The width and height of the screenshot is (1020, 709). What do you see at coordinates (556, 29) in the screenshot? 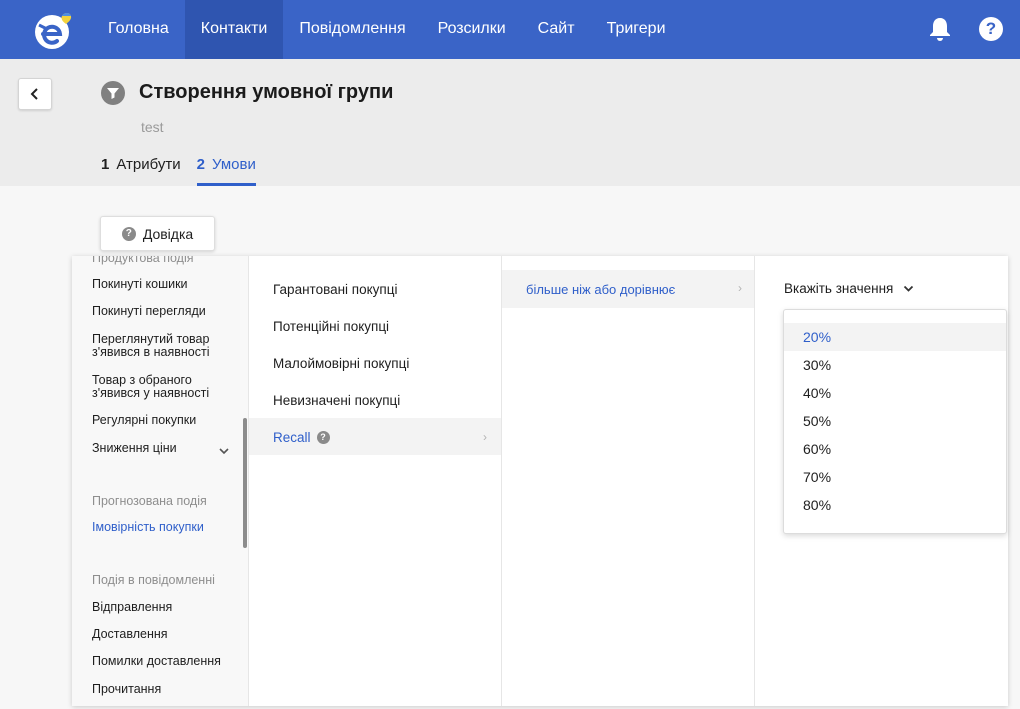
I see `nav-item-site: Сайт` at bounding box center [556, 29].